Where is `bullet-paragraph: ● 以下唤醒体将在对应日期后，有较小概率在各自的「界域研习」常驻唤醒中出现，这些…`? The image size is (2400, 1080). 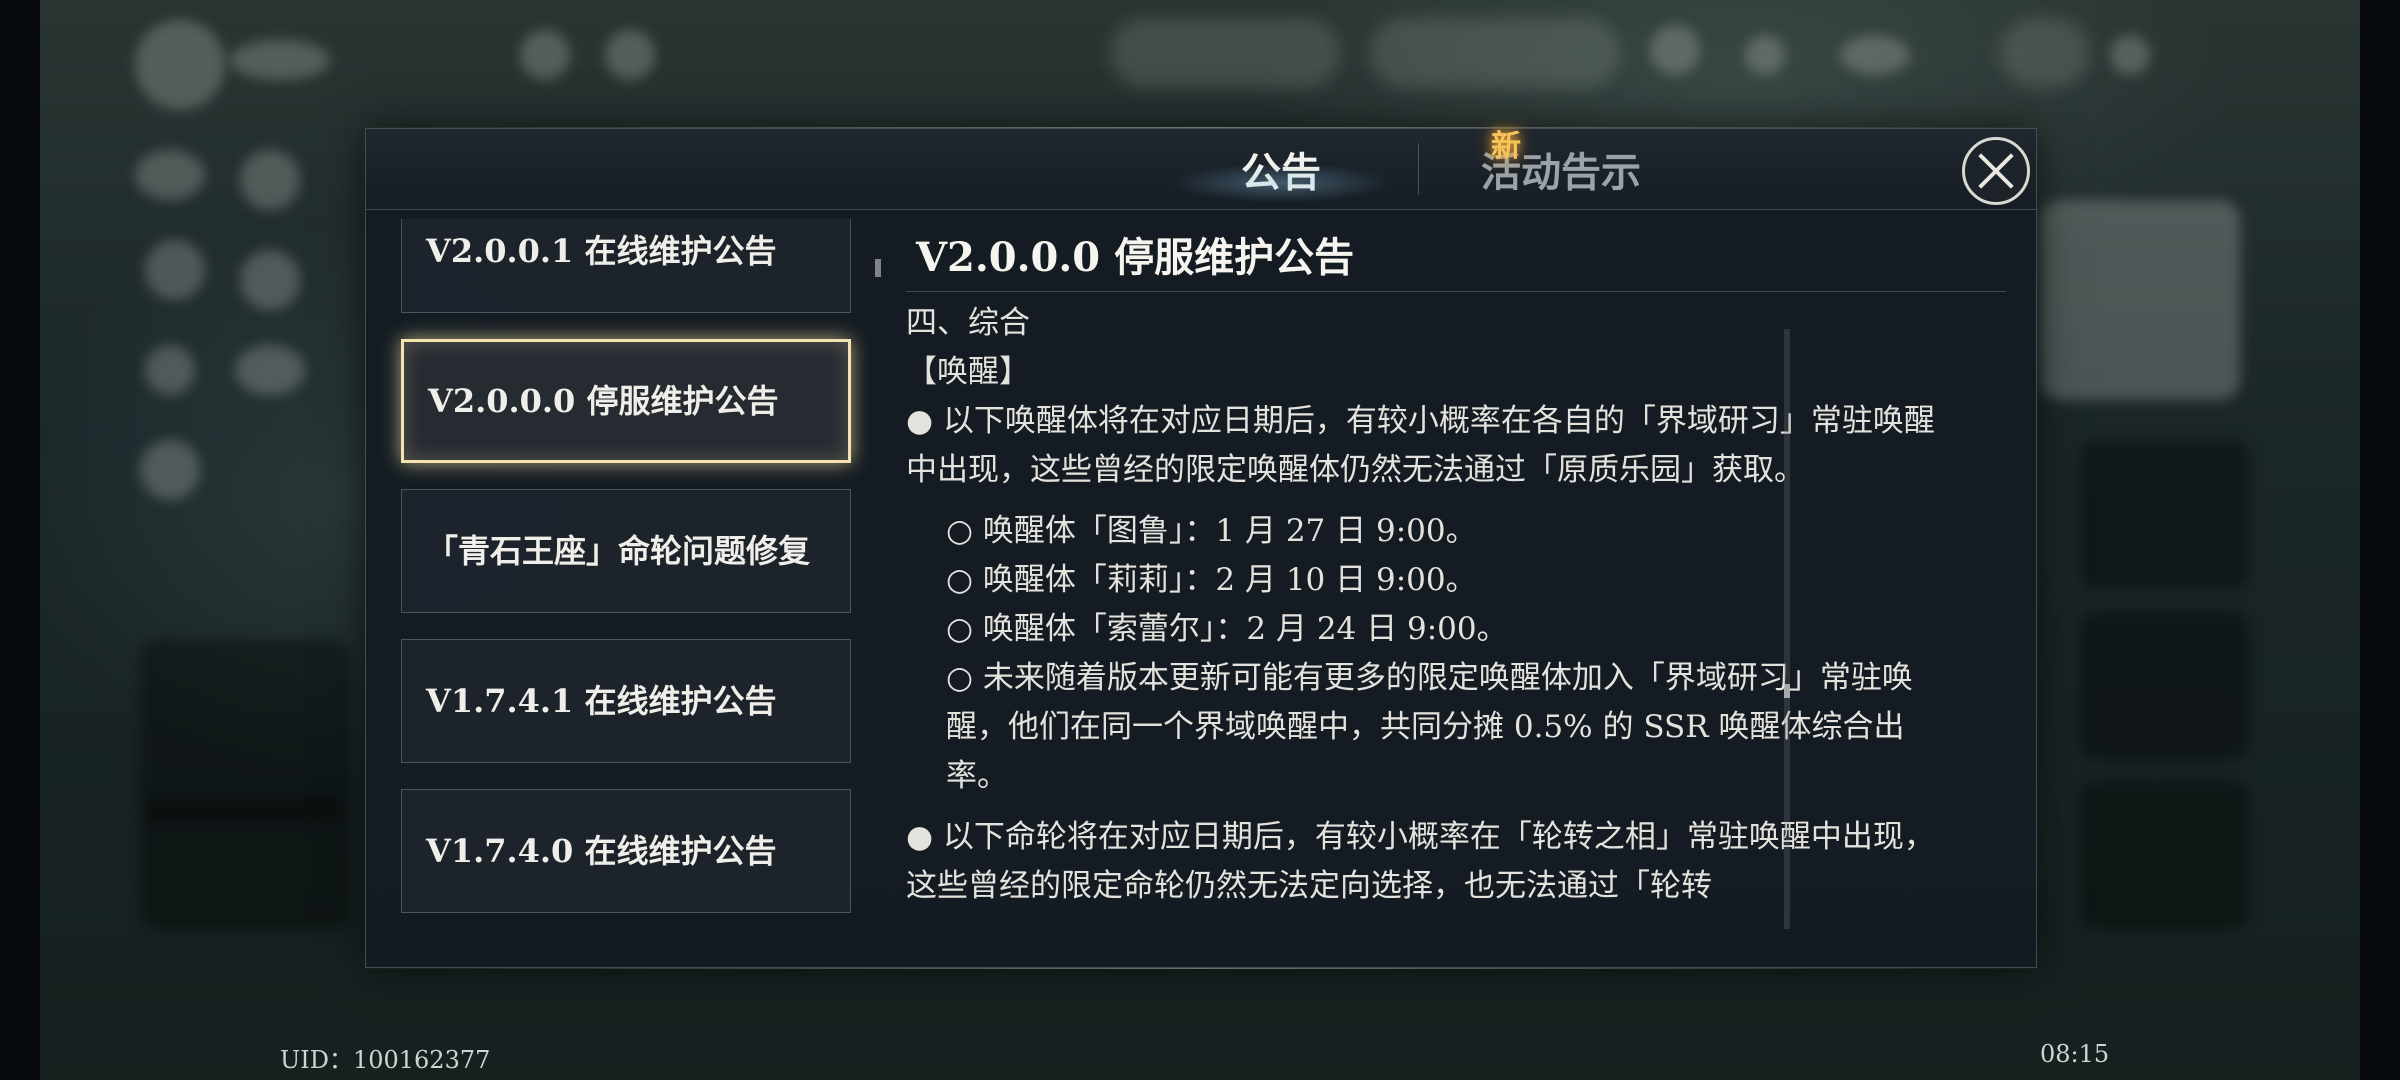 bullet-paragraph: ● 以下唤醒体将在对应日期后，有较小概率在各自的「界域研习」常驻唤醒中出现，这些… is located at coordinates (1420, 445).